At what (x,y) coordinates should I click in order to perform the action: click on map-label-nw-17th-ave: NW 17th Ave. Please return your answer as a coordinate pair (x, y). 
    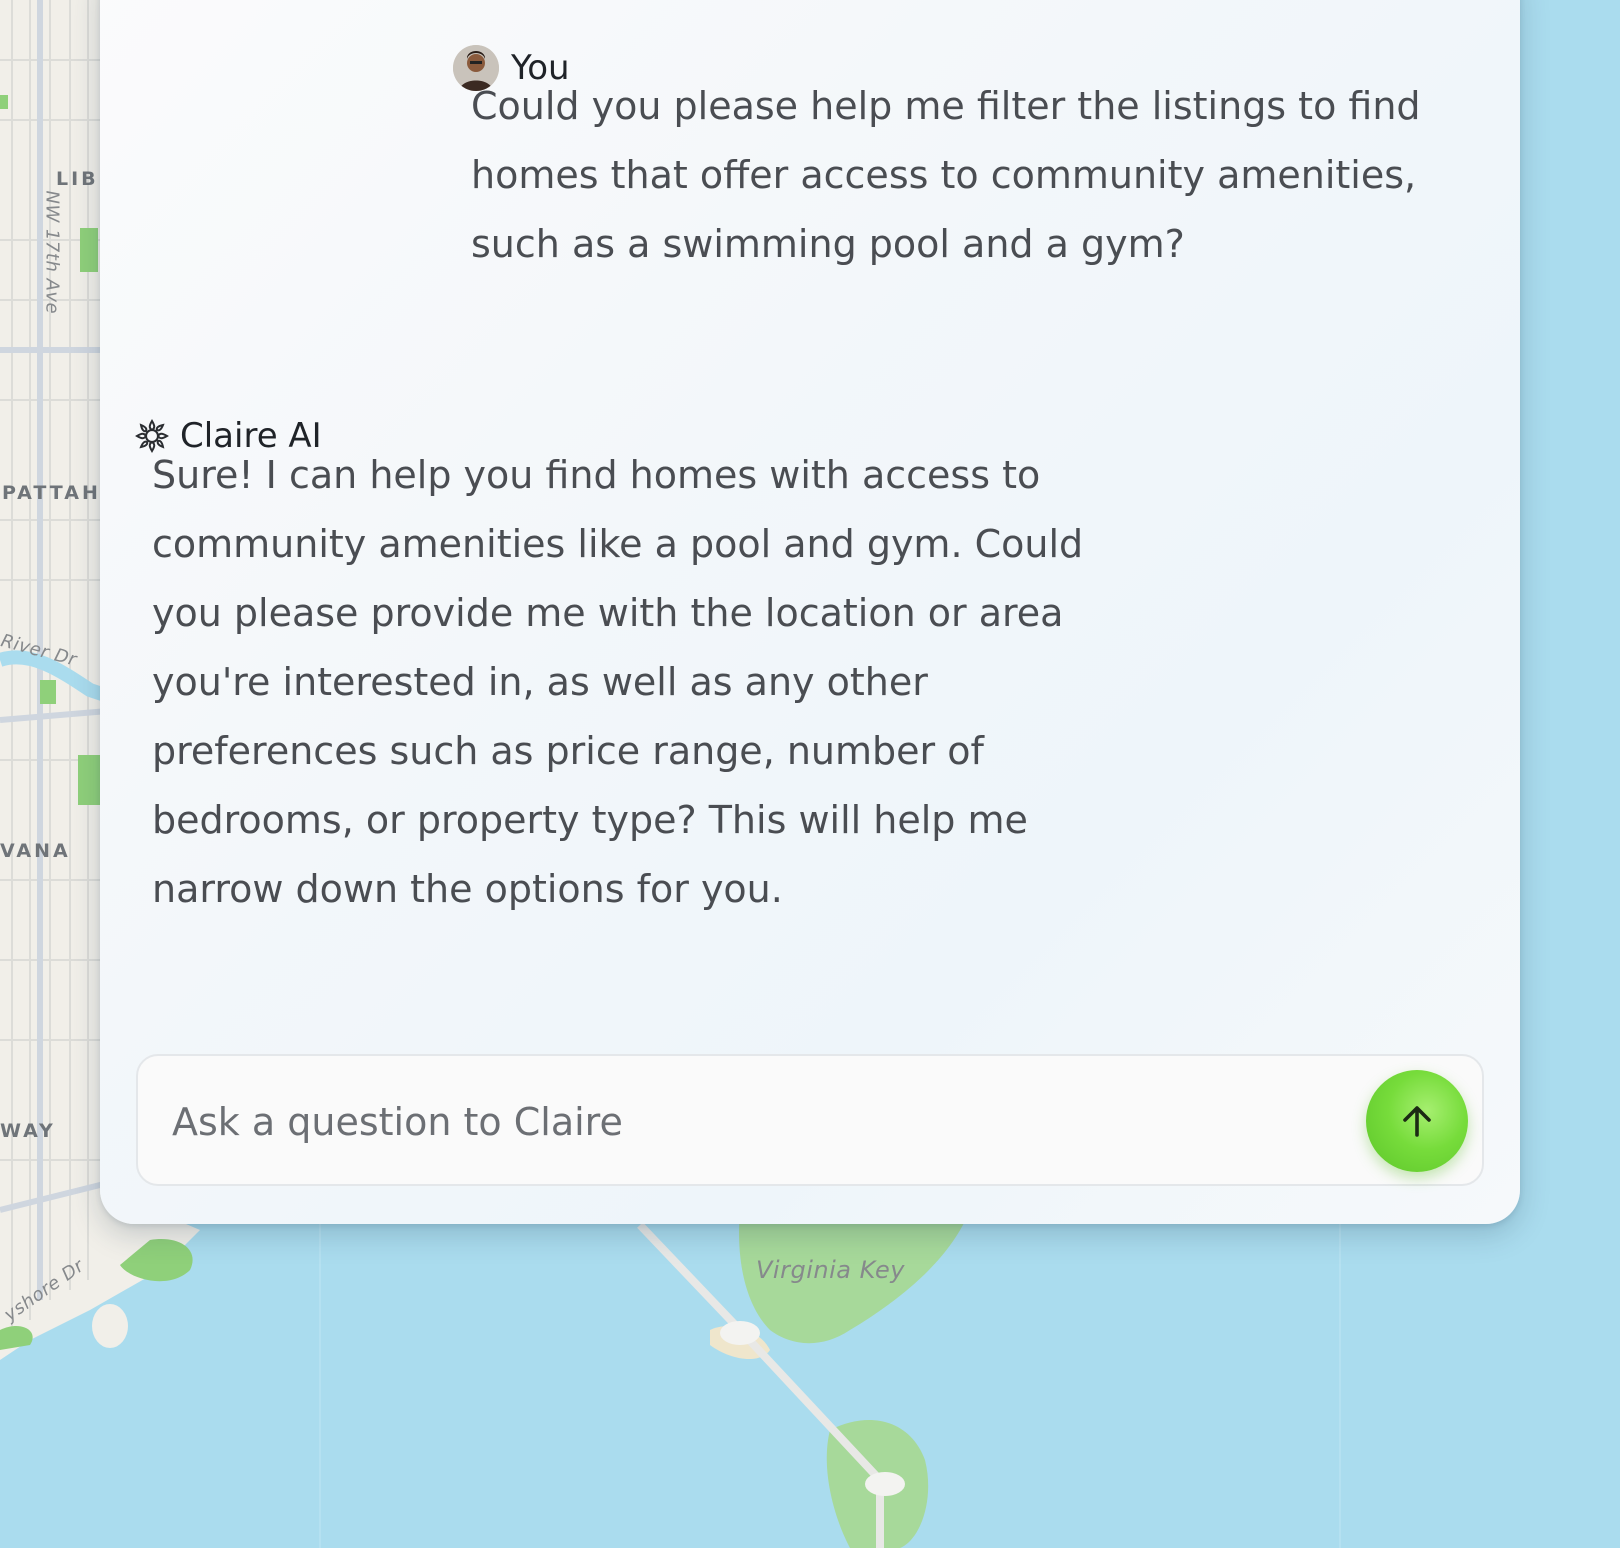
    Looking at the image, I should click on (52, 252).